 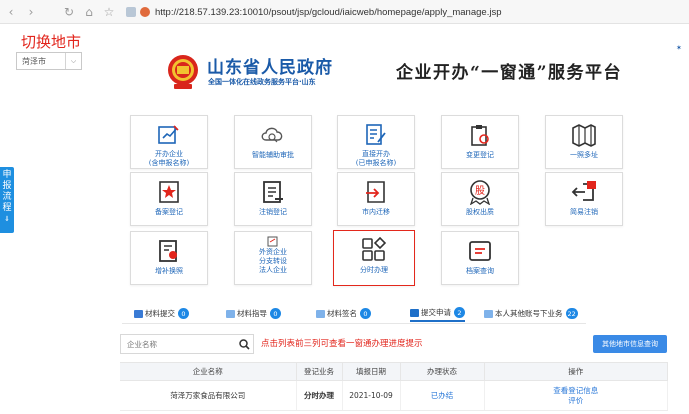 I want to click on declaration-process-label: 申报流程, so click(x=7, y=191).